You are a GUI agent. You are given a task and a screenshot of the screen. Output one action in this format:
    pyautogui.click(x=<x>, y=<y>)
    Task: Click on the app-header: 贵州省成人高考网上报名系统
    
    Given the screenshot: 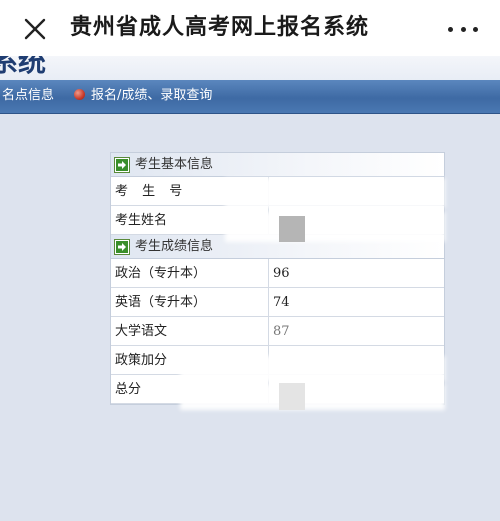 What is the action you would take?
    pyautogui.click(x=250, y=28)
    